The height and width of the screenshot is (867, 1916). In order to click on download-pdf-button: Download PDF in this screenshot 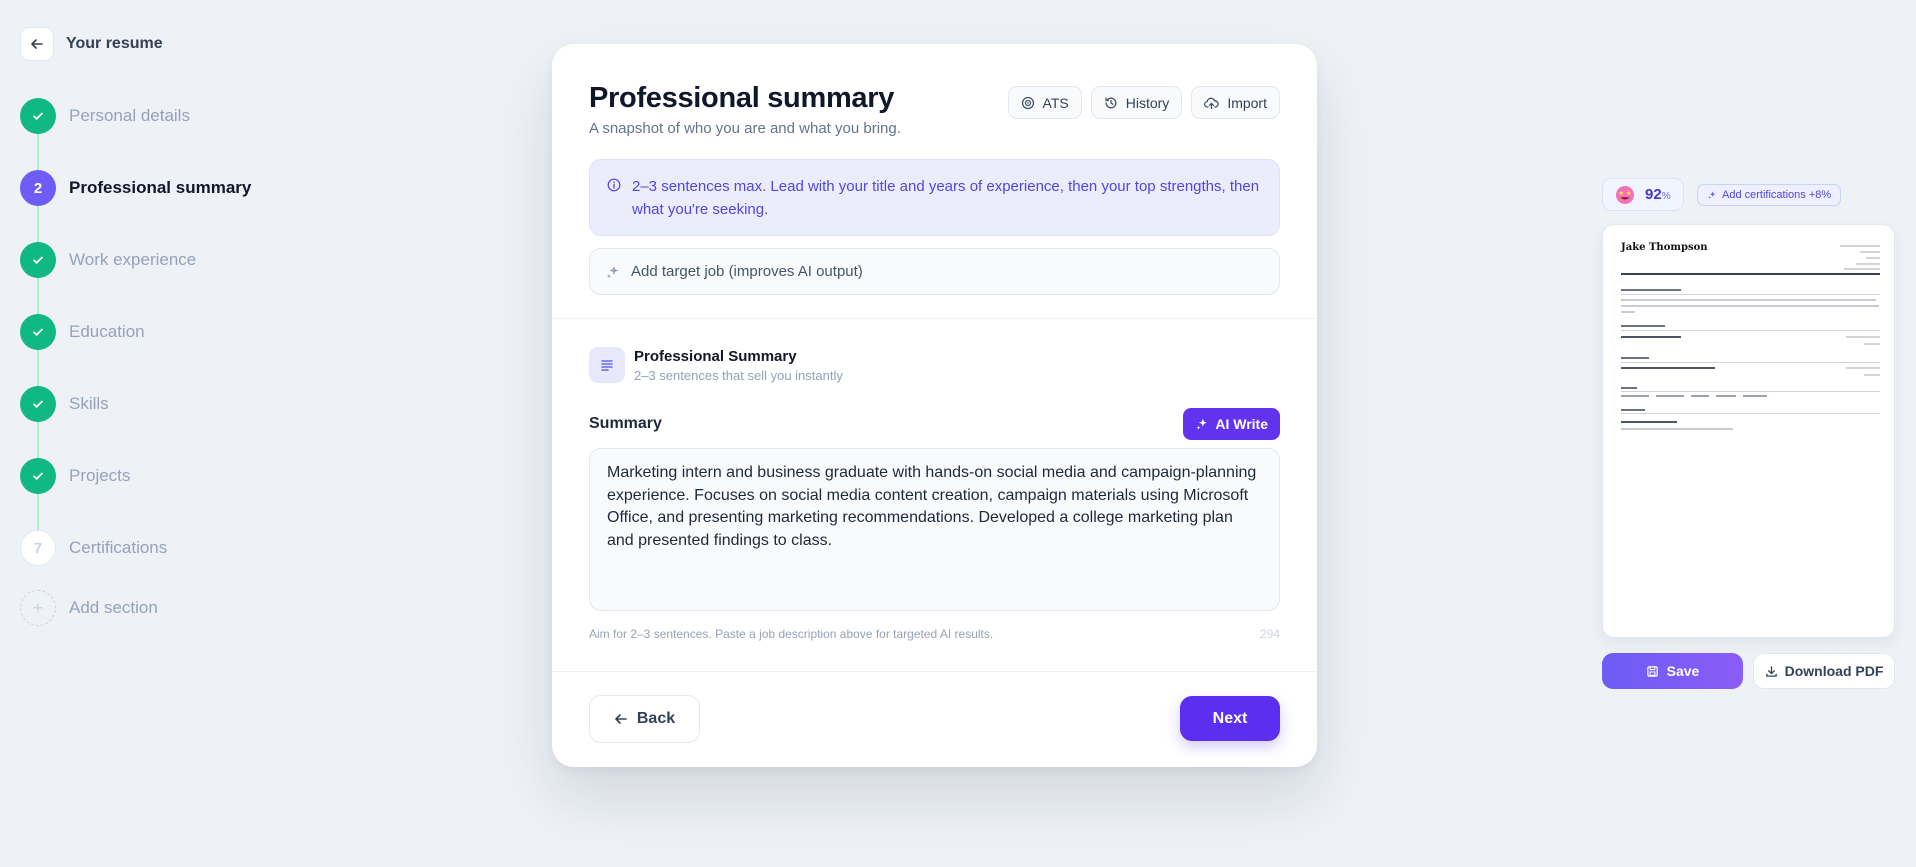, I will do `click(1824, 671)`.